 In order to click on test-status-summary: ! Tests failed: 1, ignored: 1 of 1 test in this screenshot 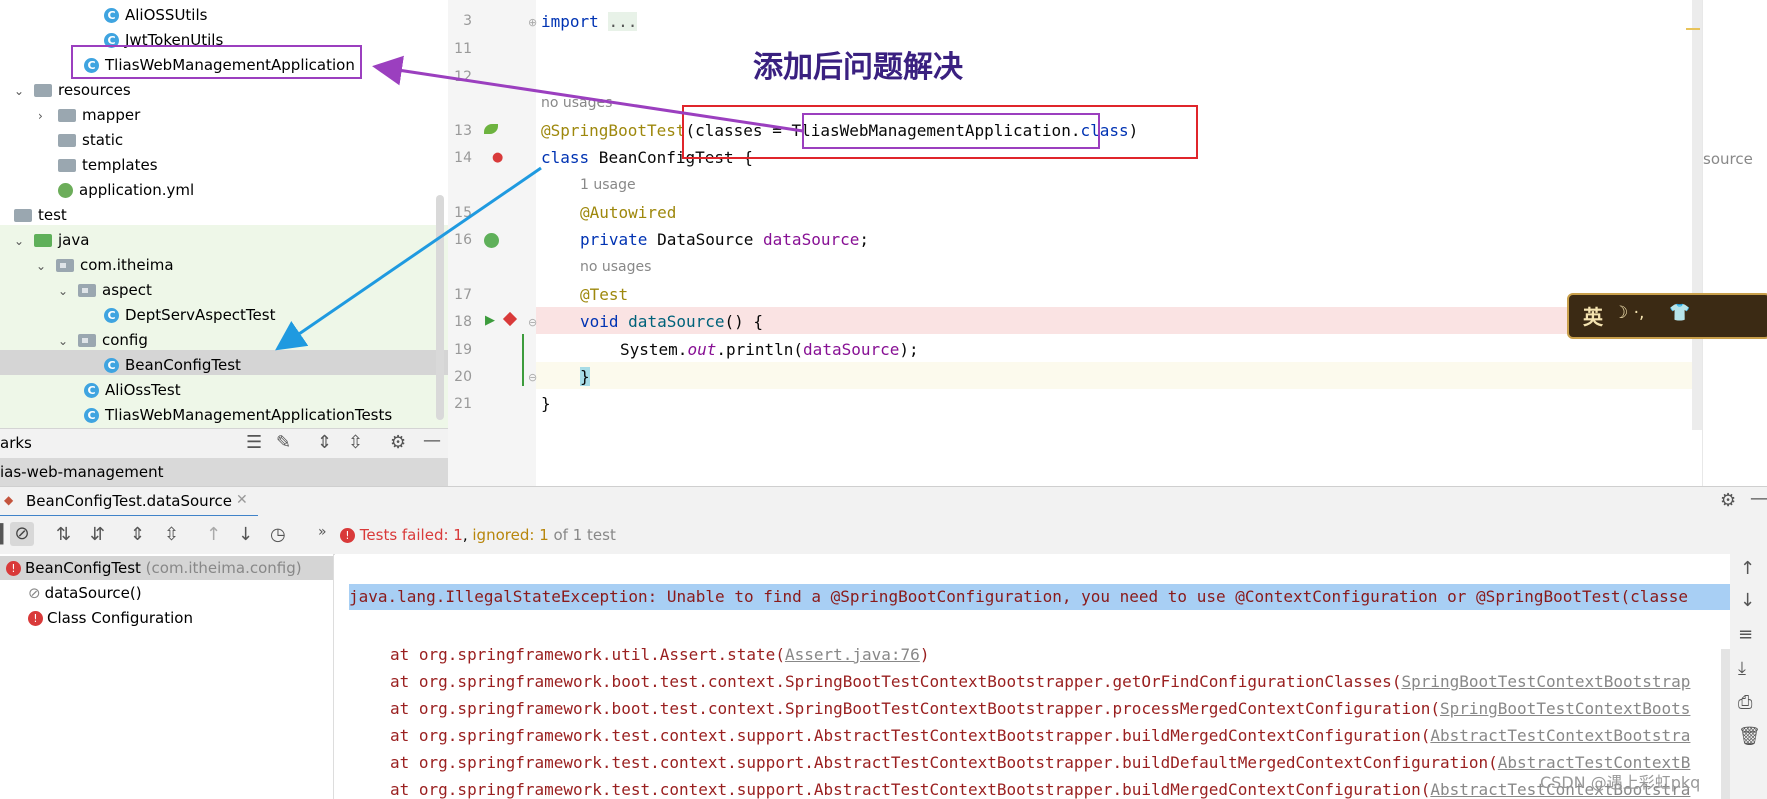, I will do `click(478, 535)`.